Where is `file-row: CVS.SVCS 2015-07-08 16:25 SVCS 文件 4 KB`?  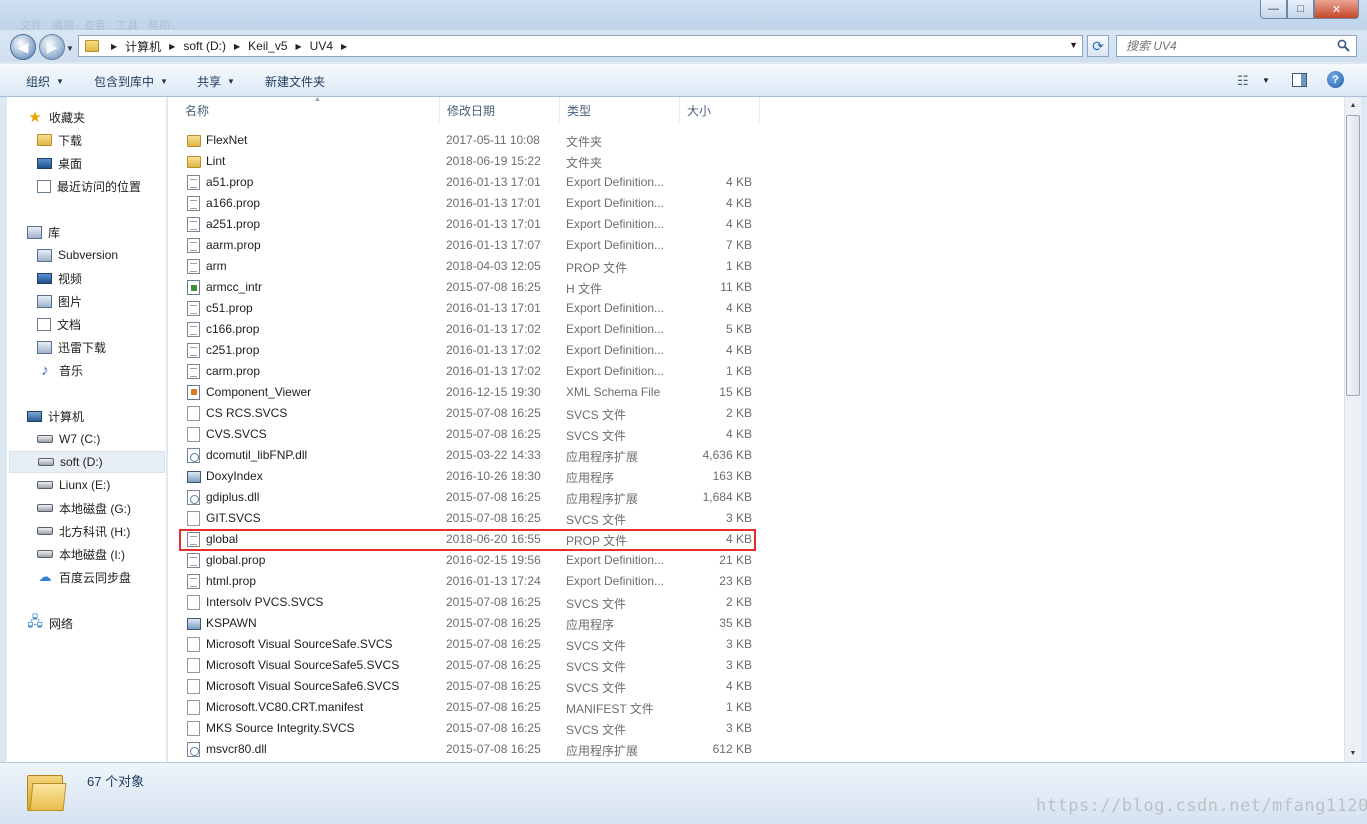 file-row: CVS.SVCS 2015-07-08 16:25 SVCS 文件 4 KB is located at coordinates (548, 434).